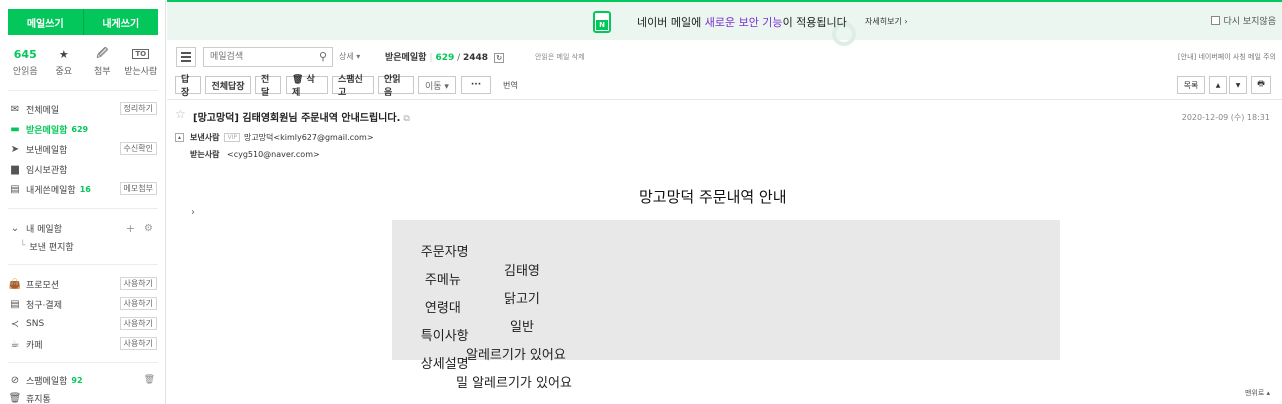  I want to click on dismiss-banner: 다시 보지않음, so click(1243, 20).